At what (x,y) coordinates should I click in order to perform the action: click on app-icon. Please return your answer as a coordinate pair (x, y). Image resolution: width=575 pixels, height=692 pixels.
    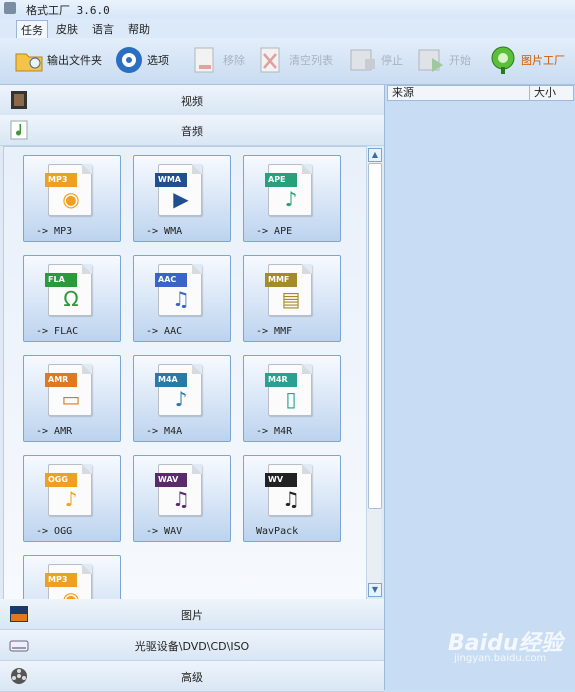
    Looking at the image, I should click on (10, 8).